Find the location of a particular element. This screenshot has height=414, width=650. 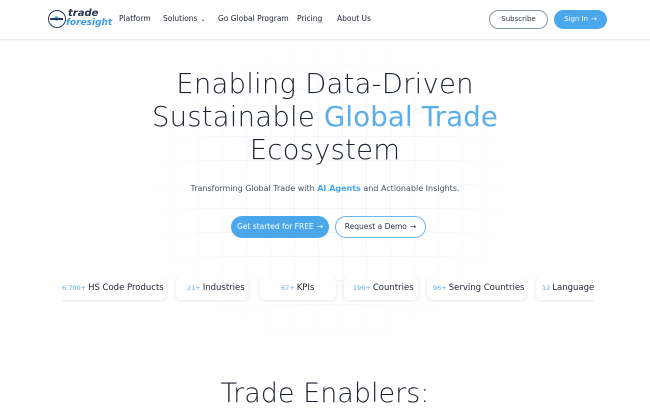

hero-title-line3: Ecosystem is located at coordinates (325, 150).